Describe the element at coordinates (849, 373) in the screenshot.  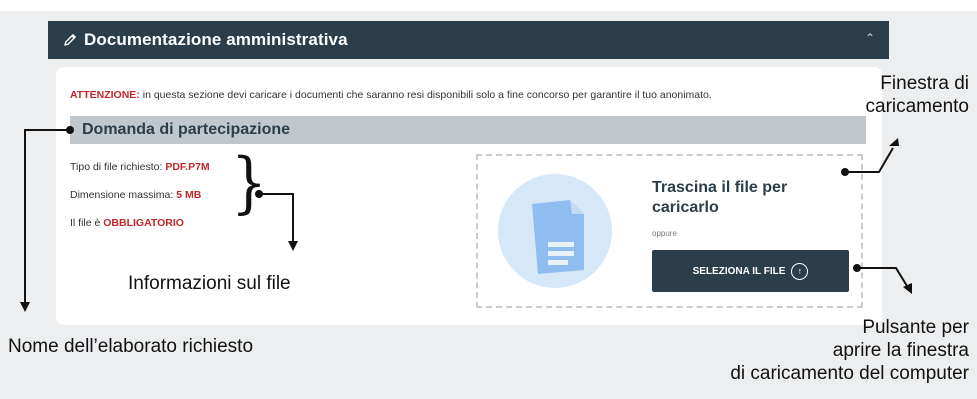
I see `annotation-button-line3: di caricamento del computer` at that location.